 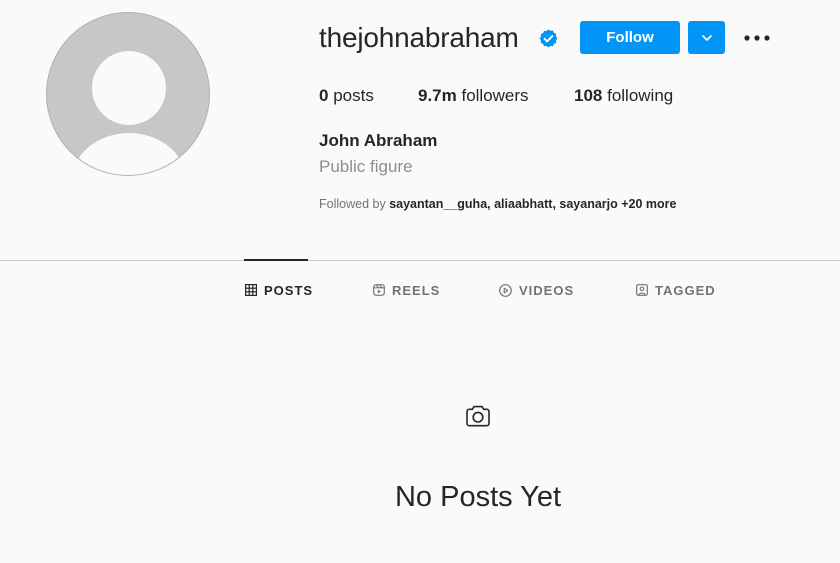 What do you see at coordinates (478, 497) in the screenshot?
I see `empty-state-text: No Posts Yet` at bounding box center [478, 497].